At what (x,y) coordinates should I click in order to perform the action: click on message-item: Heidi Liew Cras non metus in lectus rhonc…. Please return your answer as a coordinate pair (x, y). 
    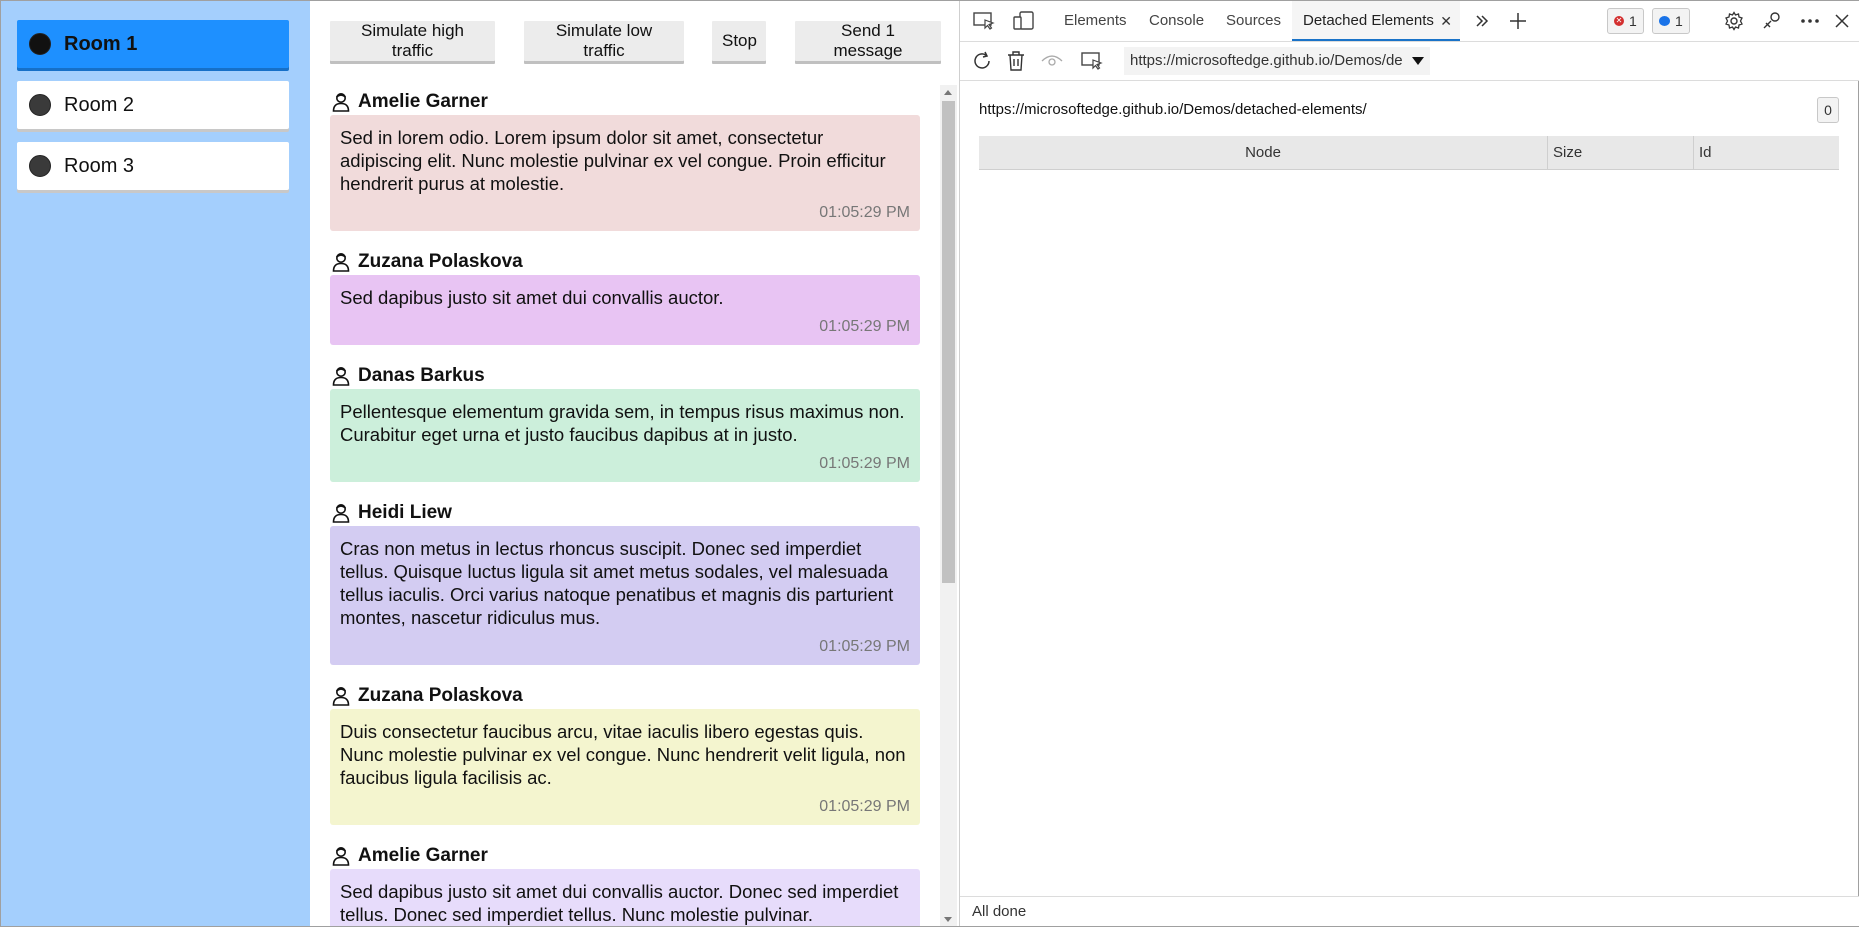
    Looking at the image, I should click on (625, 582).